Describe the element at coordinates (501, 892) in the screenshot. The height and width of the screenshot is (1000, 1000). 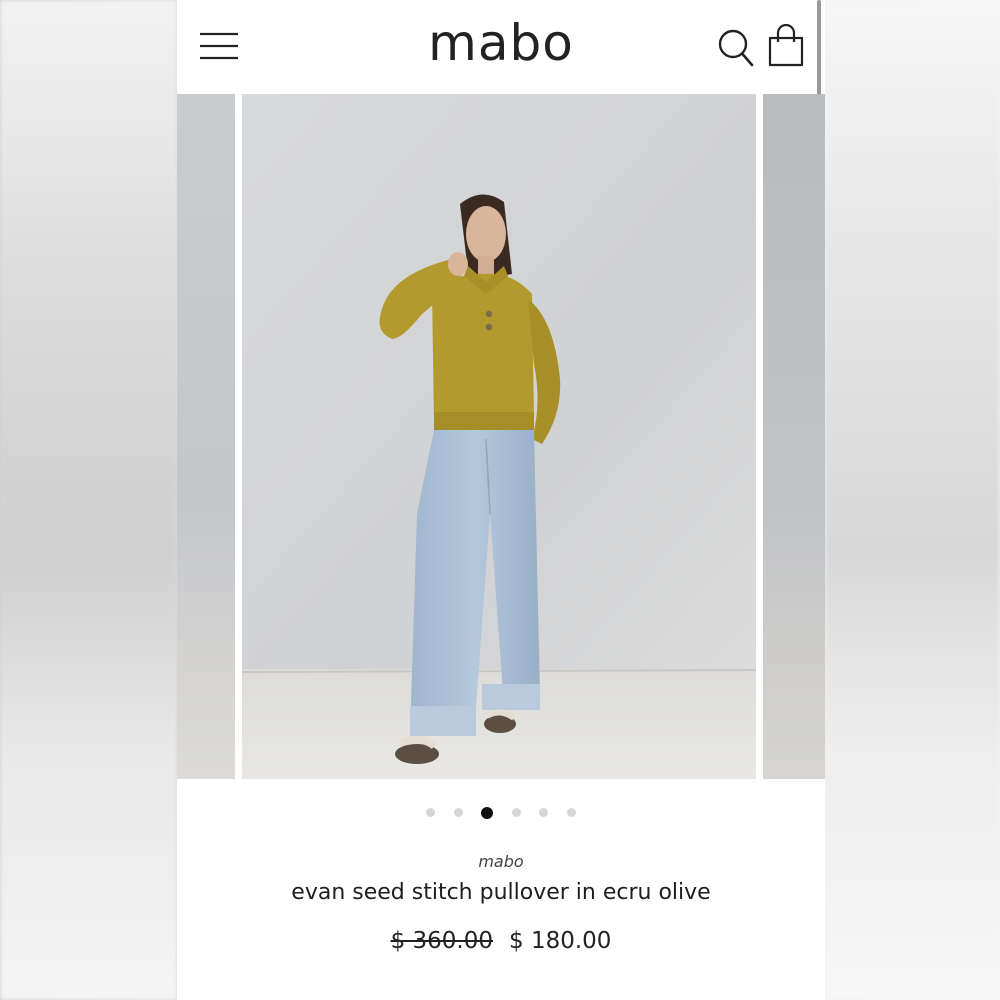
I see `product-title: evan seed stitch pullover in ecru olive` at that location.